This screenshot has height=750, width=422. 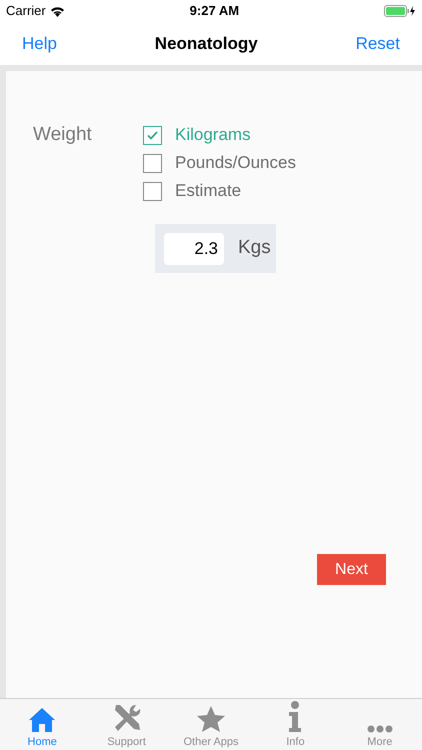 I want to click on tab-item: Other Apps, so click(x=211, y=724).